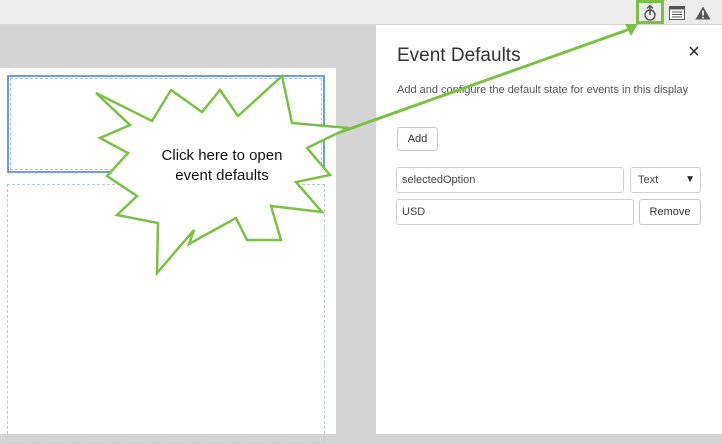 The width and height of the screenshot is (722, 444). I want to click on highlight-box, so click(650, 12).